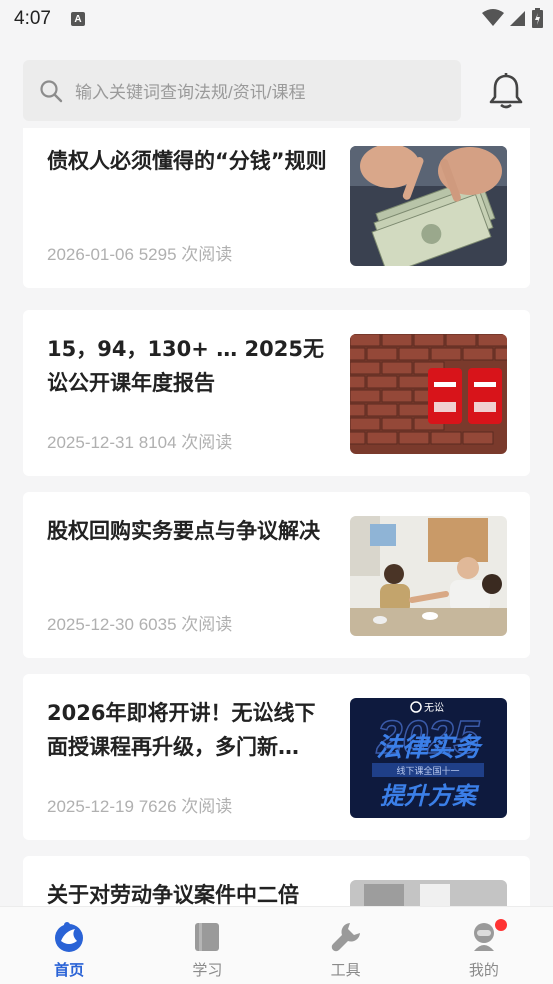 Image resolution: width=553 pixels, height=984 pixels. Describe the element at coordinates (500, 925) in the screenshot. I see `notification-badge` at that location.